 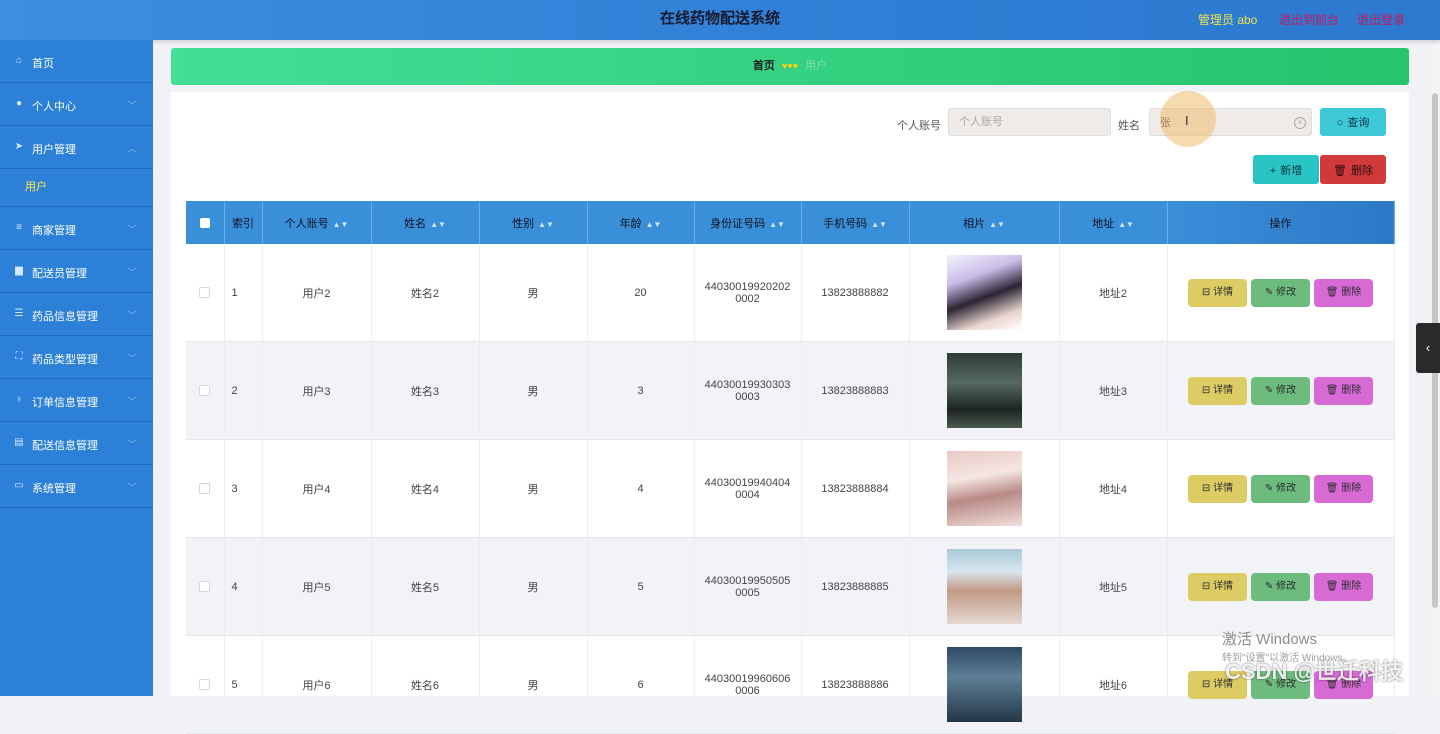 I want to click on crop-icon: ⛶, so click(x=19, y=356).